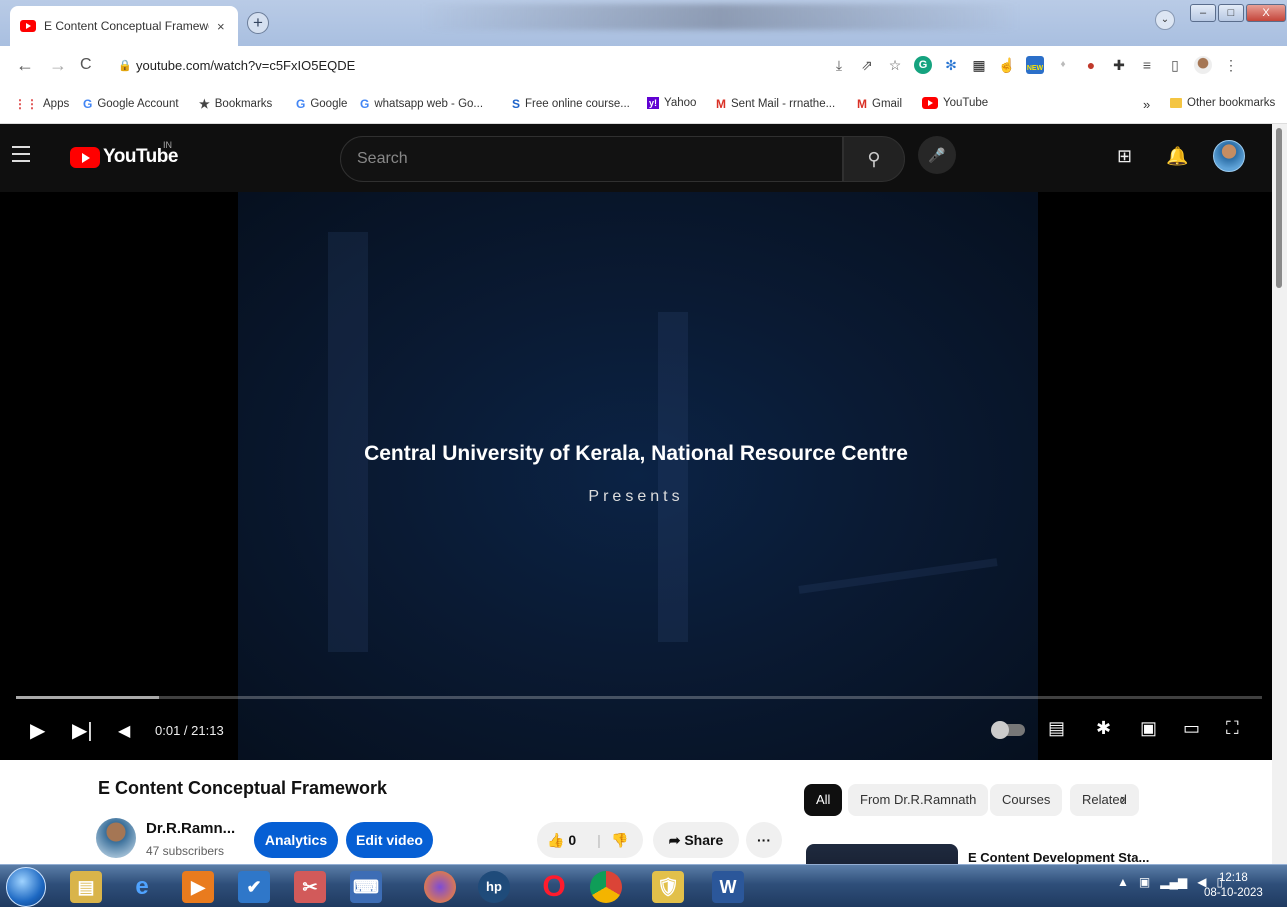  Describe the element at coordinates (25, 65) in the screenshot. I see `back-icon: ←` at that location.